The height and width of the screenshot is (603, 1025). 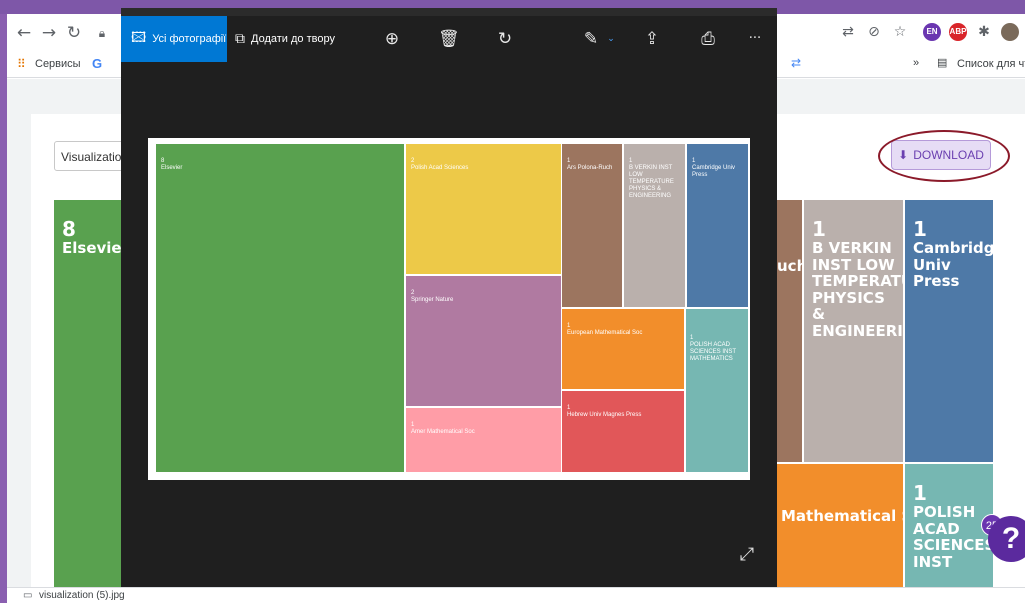 I want to click on treemap-cell: 1 Cambridge Univ Press, so click(x=717, y=225).